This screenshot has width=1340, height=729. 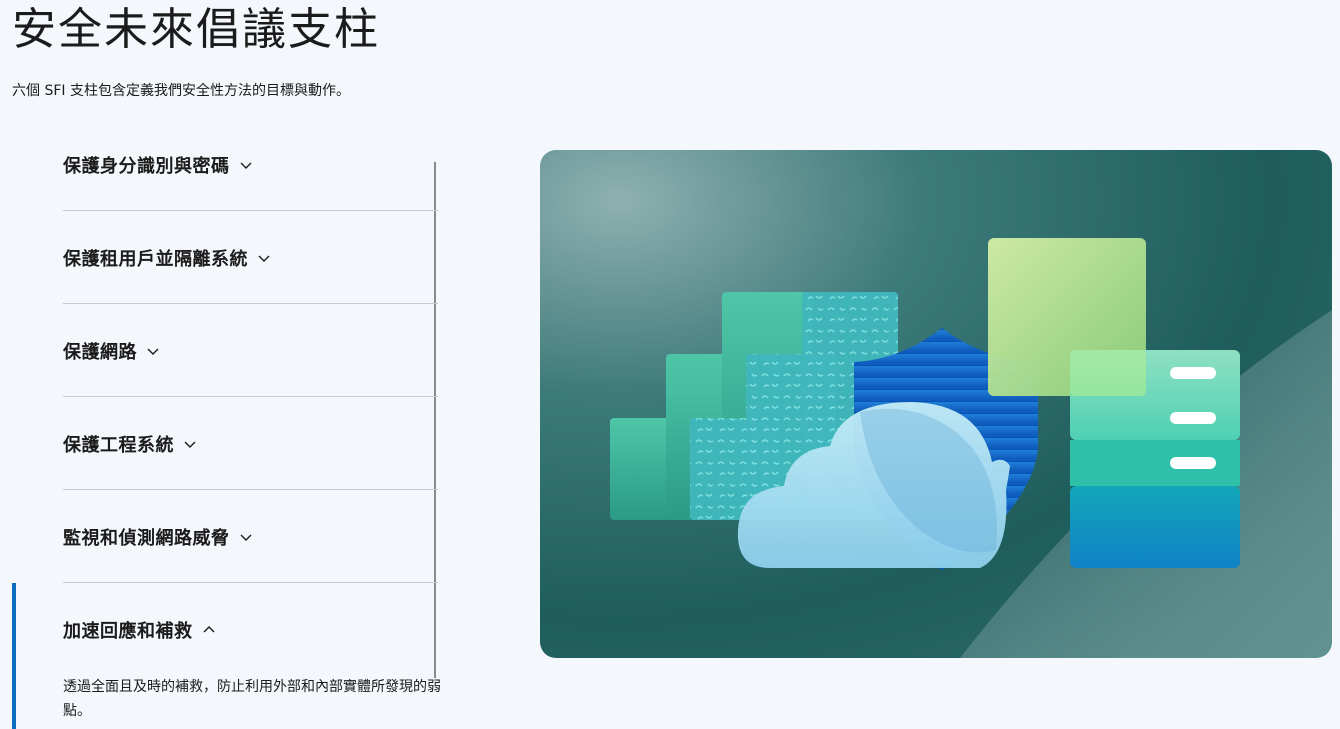 I want to click on accordion-description: 透過全面且及時的補救，防止利用外部和內部實體所發現的弱點。, so click(x=252, y=699).